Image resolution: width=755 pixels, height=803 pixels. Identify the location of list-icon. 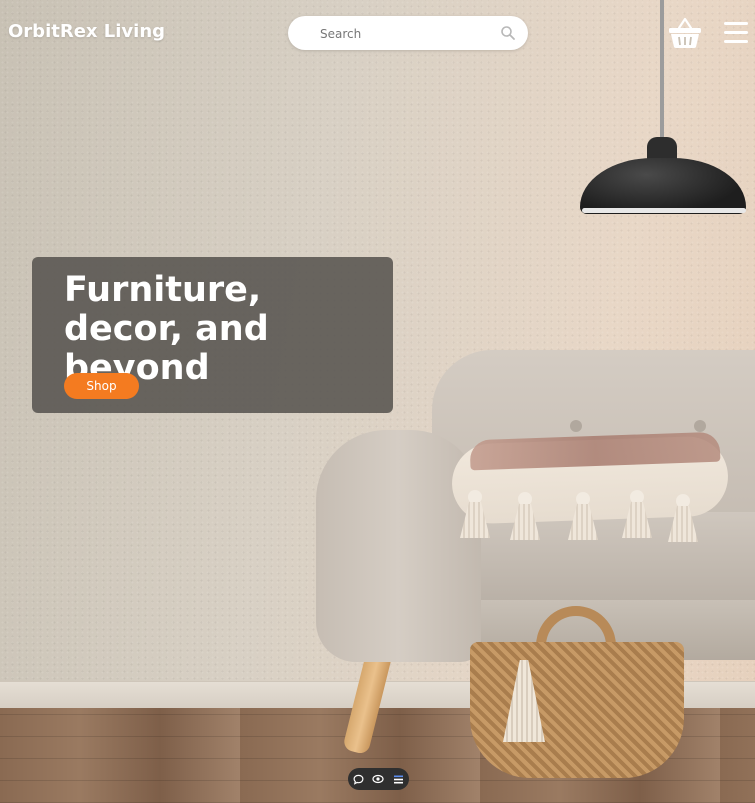
(399, 779).